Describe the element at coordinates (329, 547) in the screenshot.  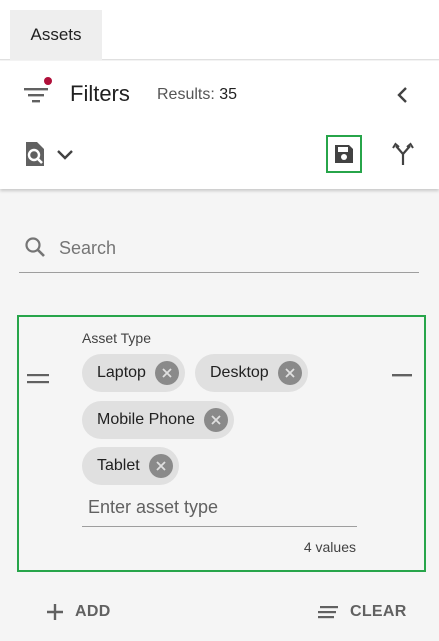
I see `values-count: 4 values` at that location.